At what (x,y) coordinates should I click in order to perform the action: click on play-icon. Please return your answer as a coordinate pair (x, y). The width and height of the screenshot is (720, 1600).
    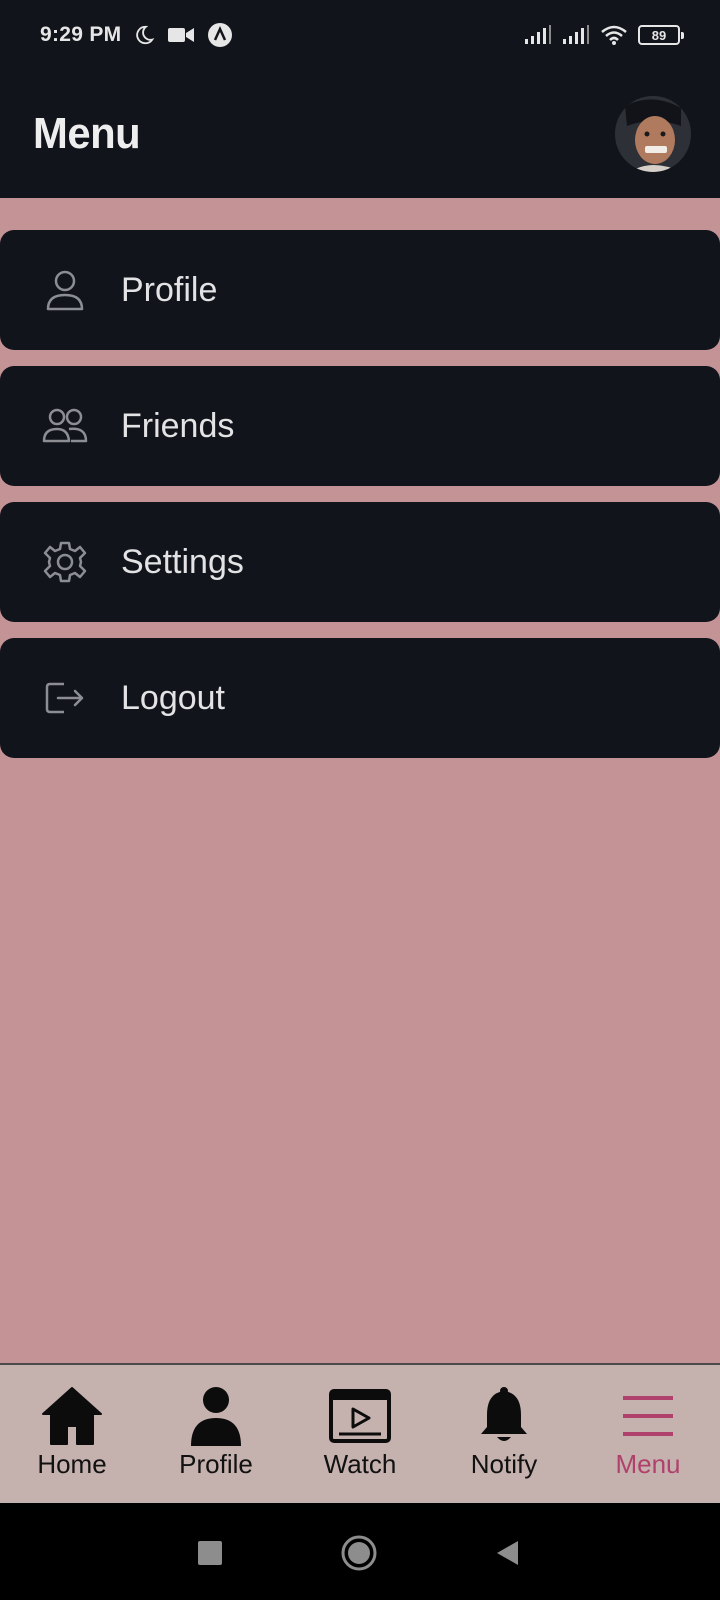
    Looking at the image, I should click on (360, 1416).